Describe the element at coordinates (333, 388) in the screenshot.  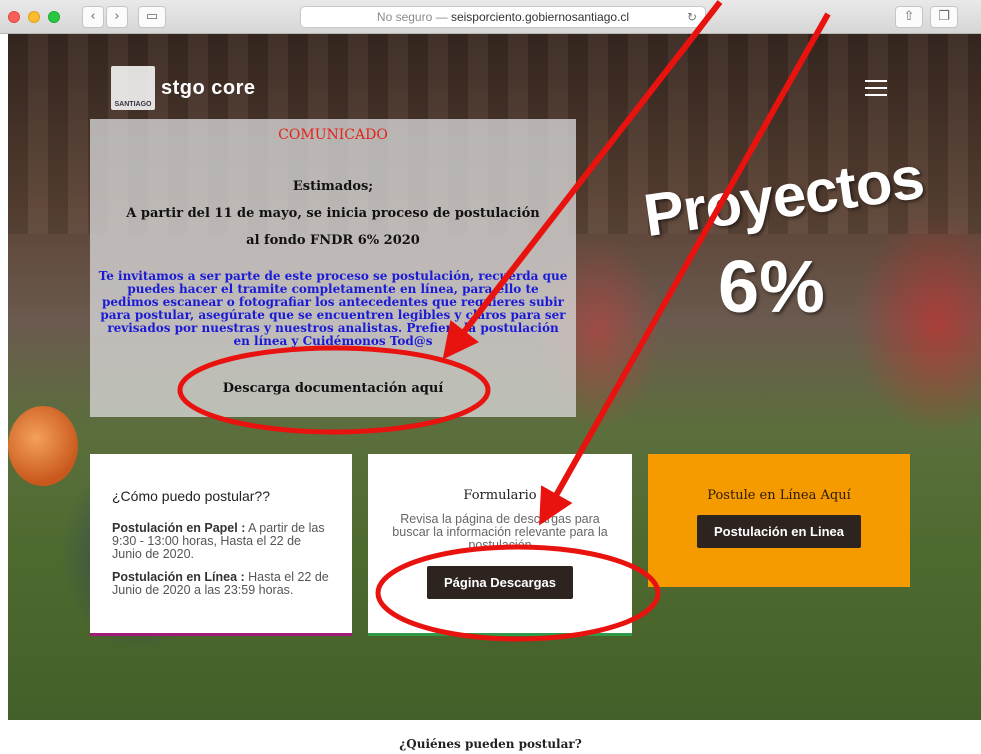
I see `download-documents-link: Descarga documentación aquí` at that location.